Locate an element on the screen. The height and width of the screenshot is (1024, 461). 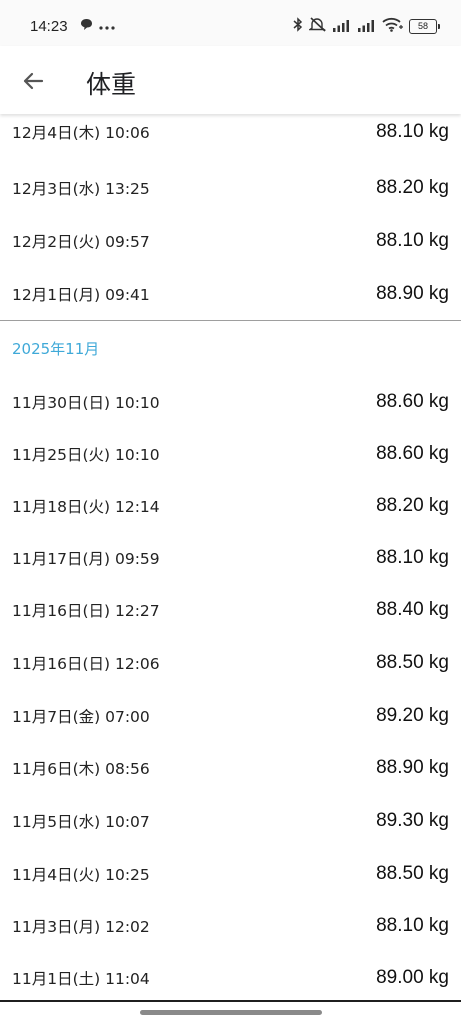
status-left-icons is located at coordinates (97, 25).